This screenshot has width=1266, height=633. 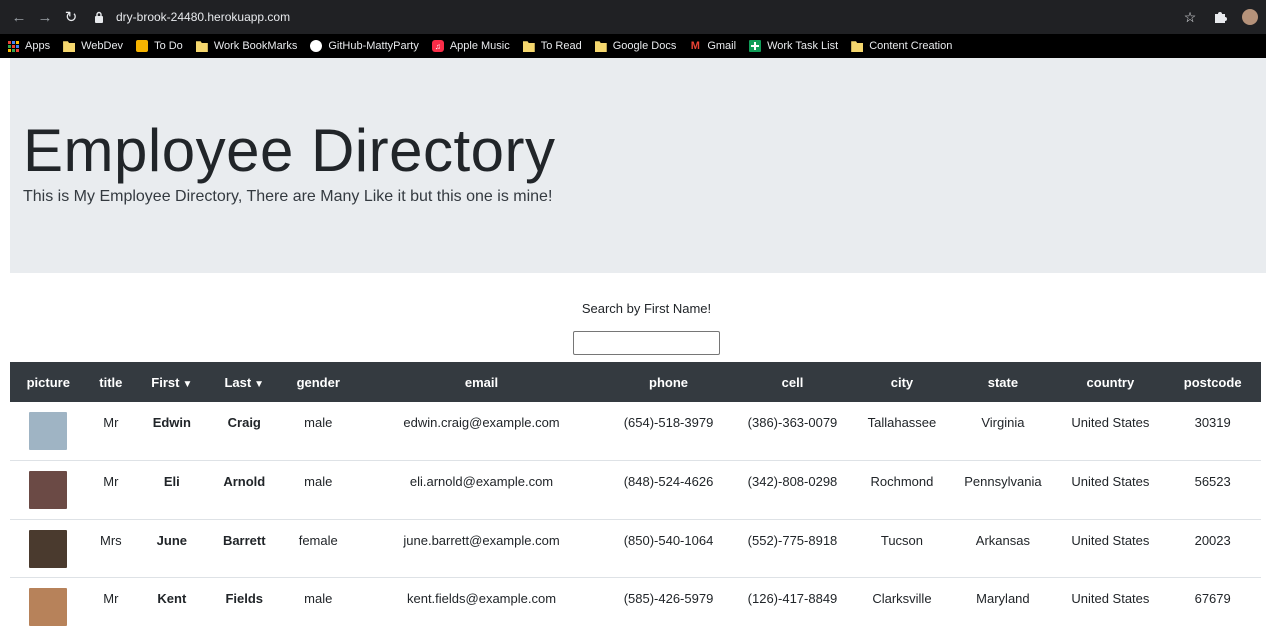 What do you see at coordinates (159, 46) in the screenshot?
I see `bookmark-todo: To Do` at bounding box center [159, 46].